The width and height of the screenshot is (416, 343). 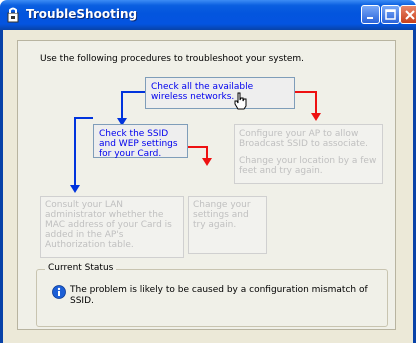 I want to click on step-change-settings: Change your settings and try again., so click(x=227, y=225).